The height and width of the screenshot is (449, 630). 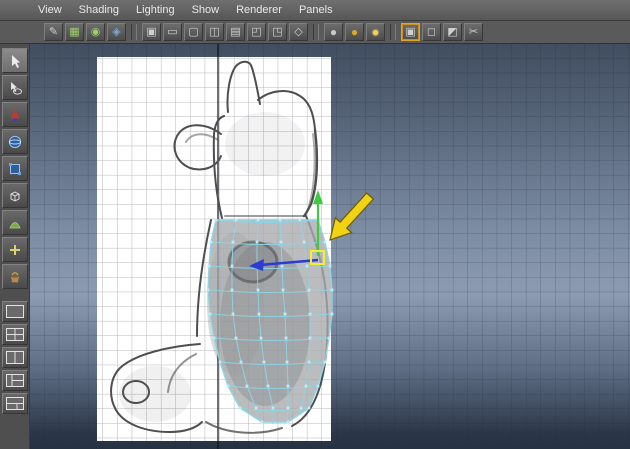 I want to click on field-chart-icon: ▤, so click(x=235, y=32).